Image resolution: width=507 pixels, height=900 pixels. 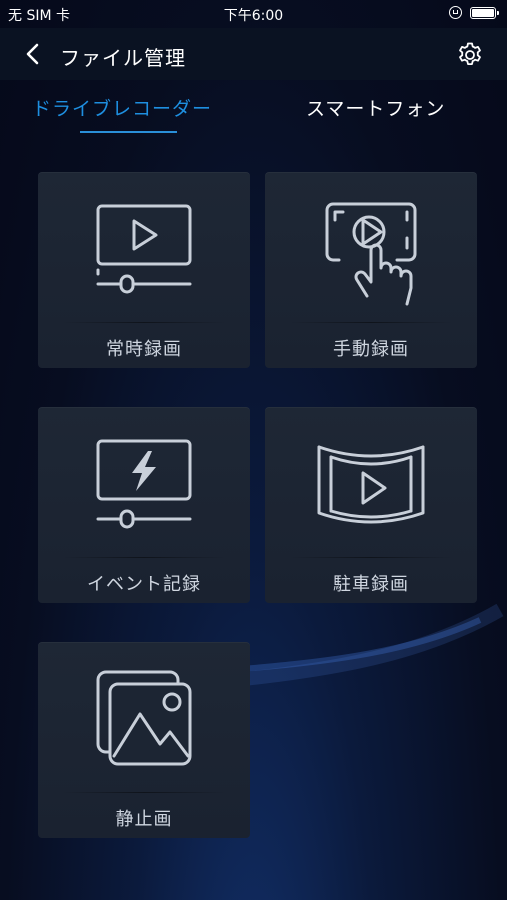 I want to click on lightning-video-icon, so click(x=144, y=484).